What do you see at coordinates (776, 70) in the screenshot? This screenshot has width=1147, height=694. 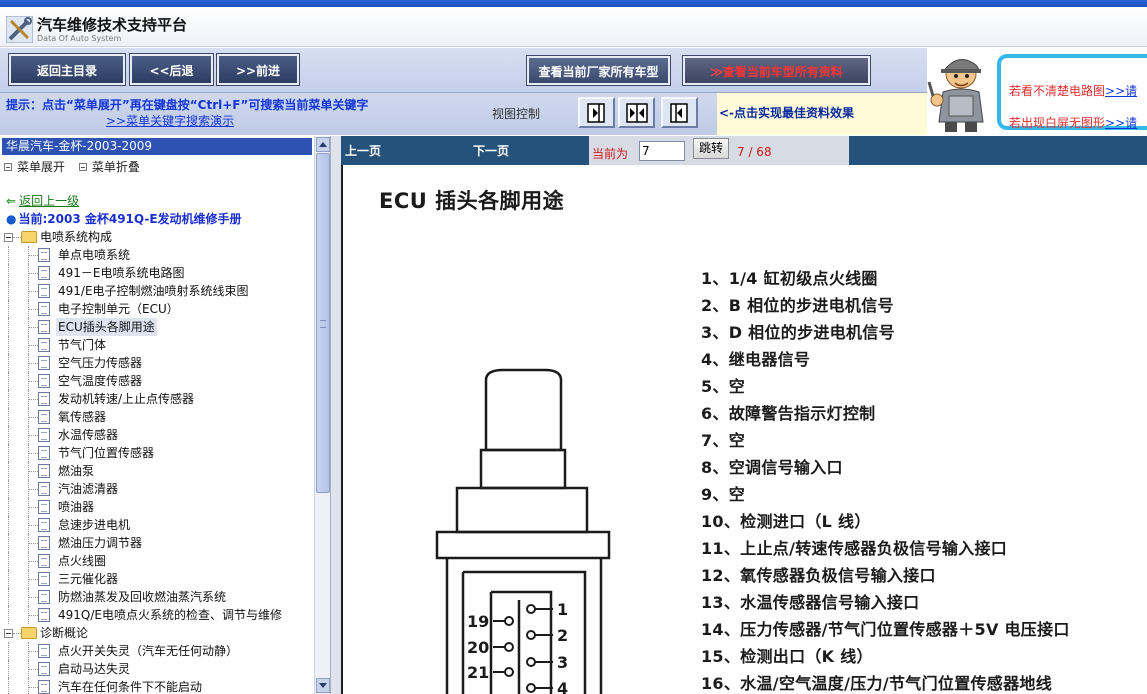 I see `model-all-data-button: ≫查看当前车型所有资料` at bounding box center [776, 70].